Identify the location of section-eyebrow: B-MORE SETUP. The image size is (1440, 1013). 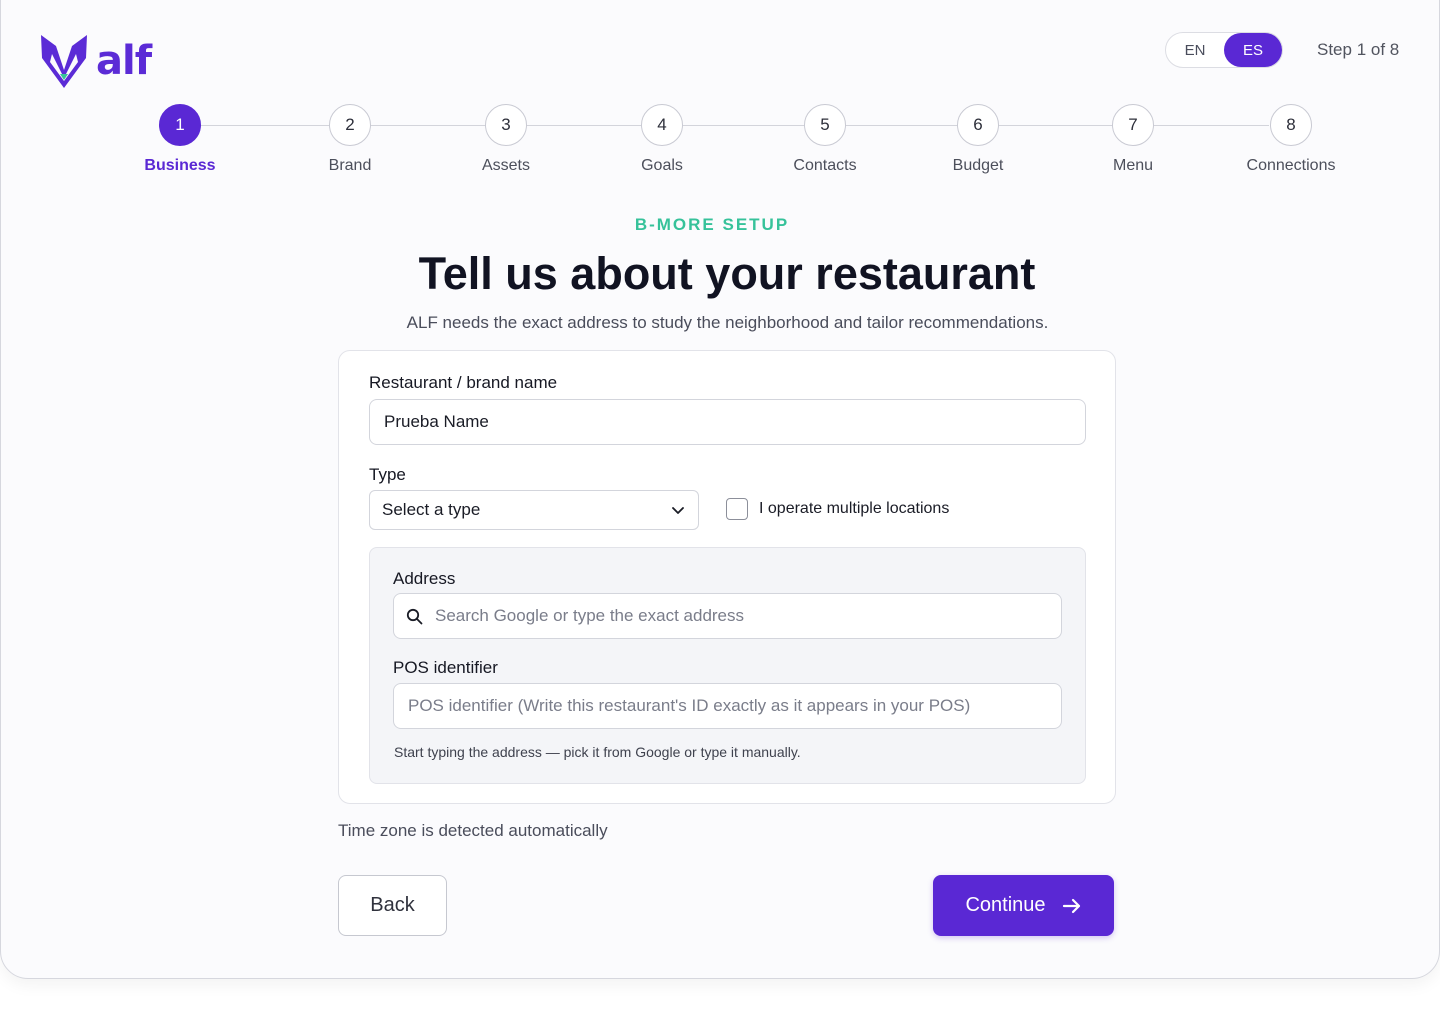
(712, 224).